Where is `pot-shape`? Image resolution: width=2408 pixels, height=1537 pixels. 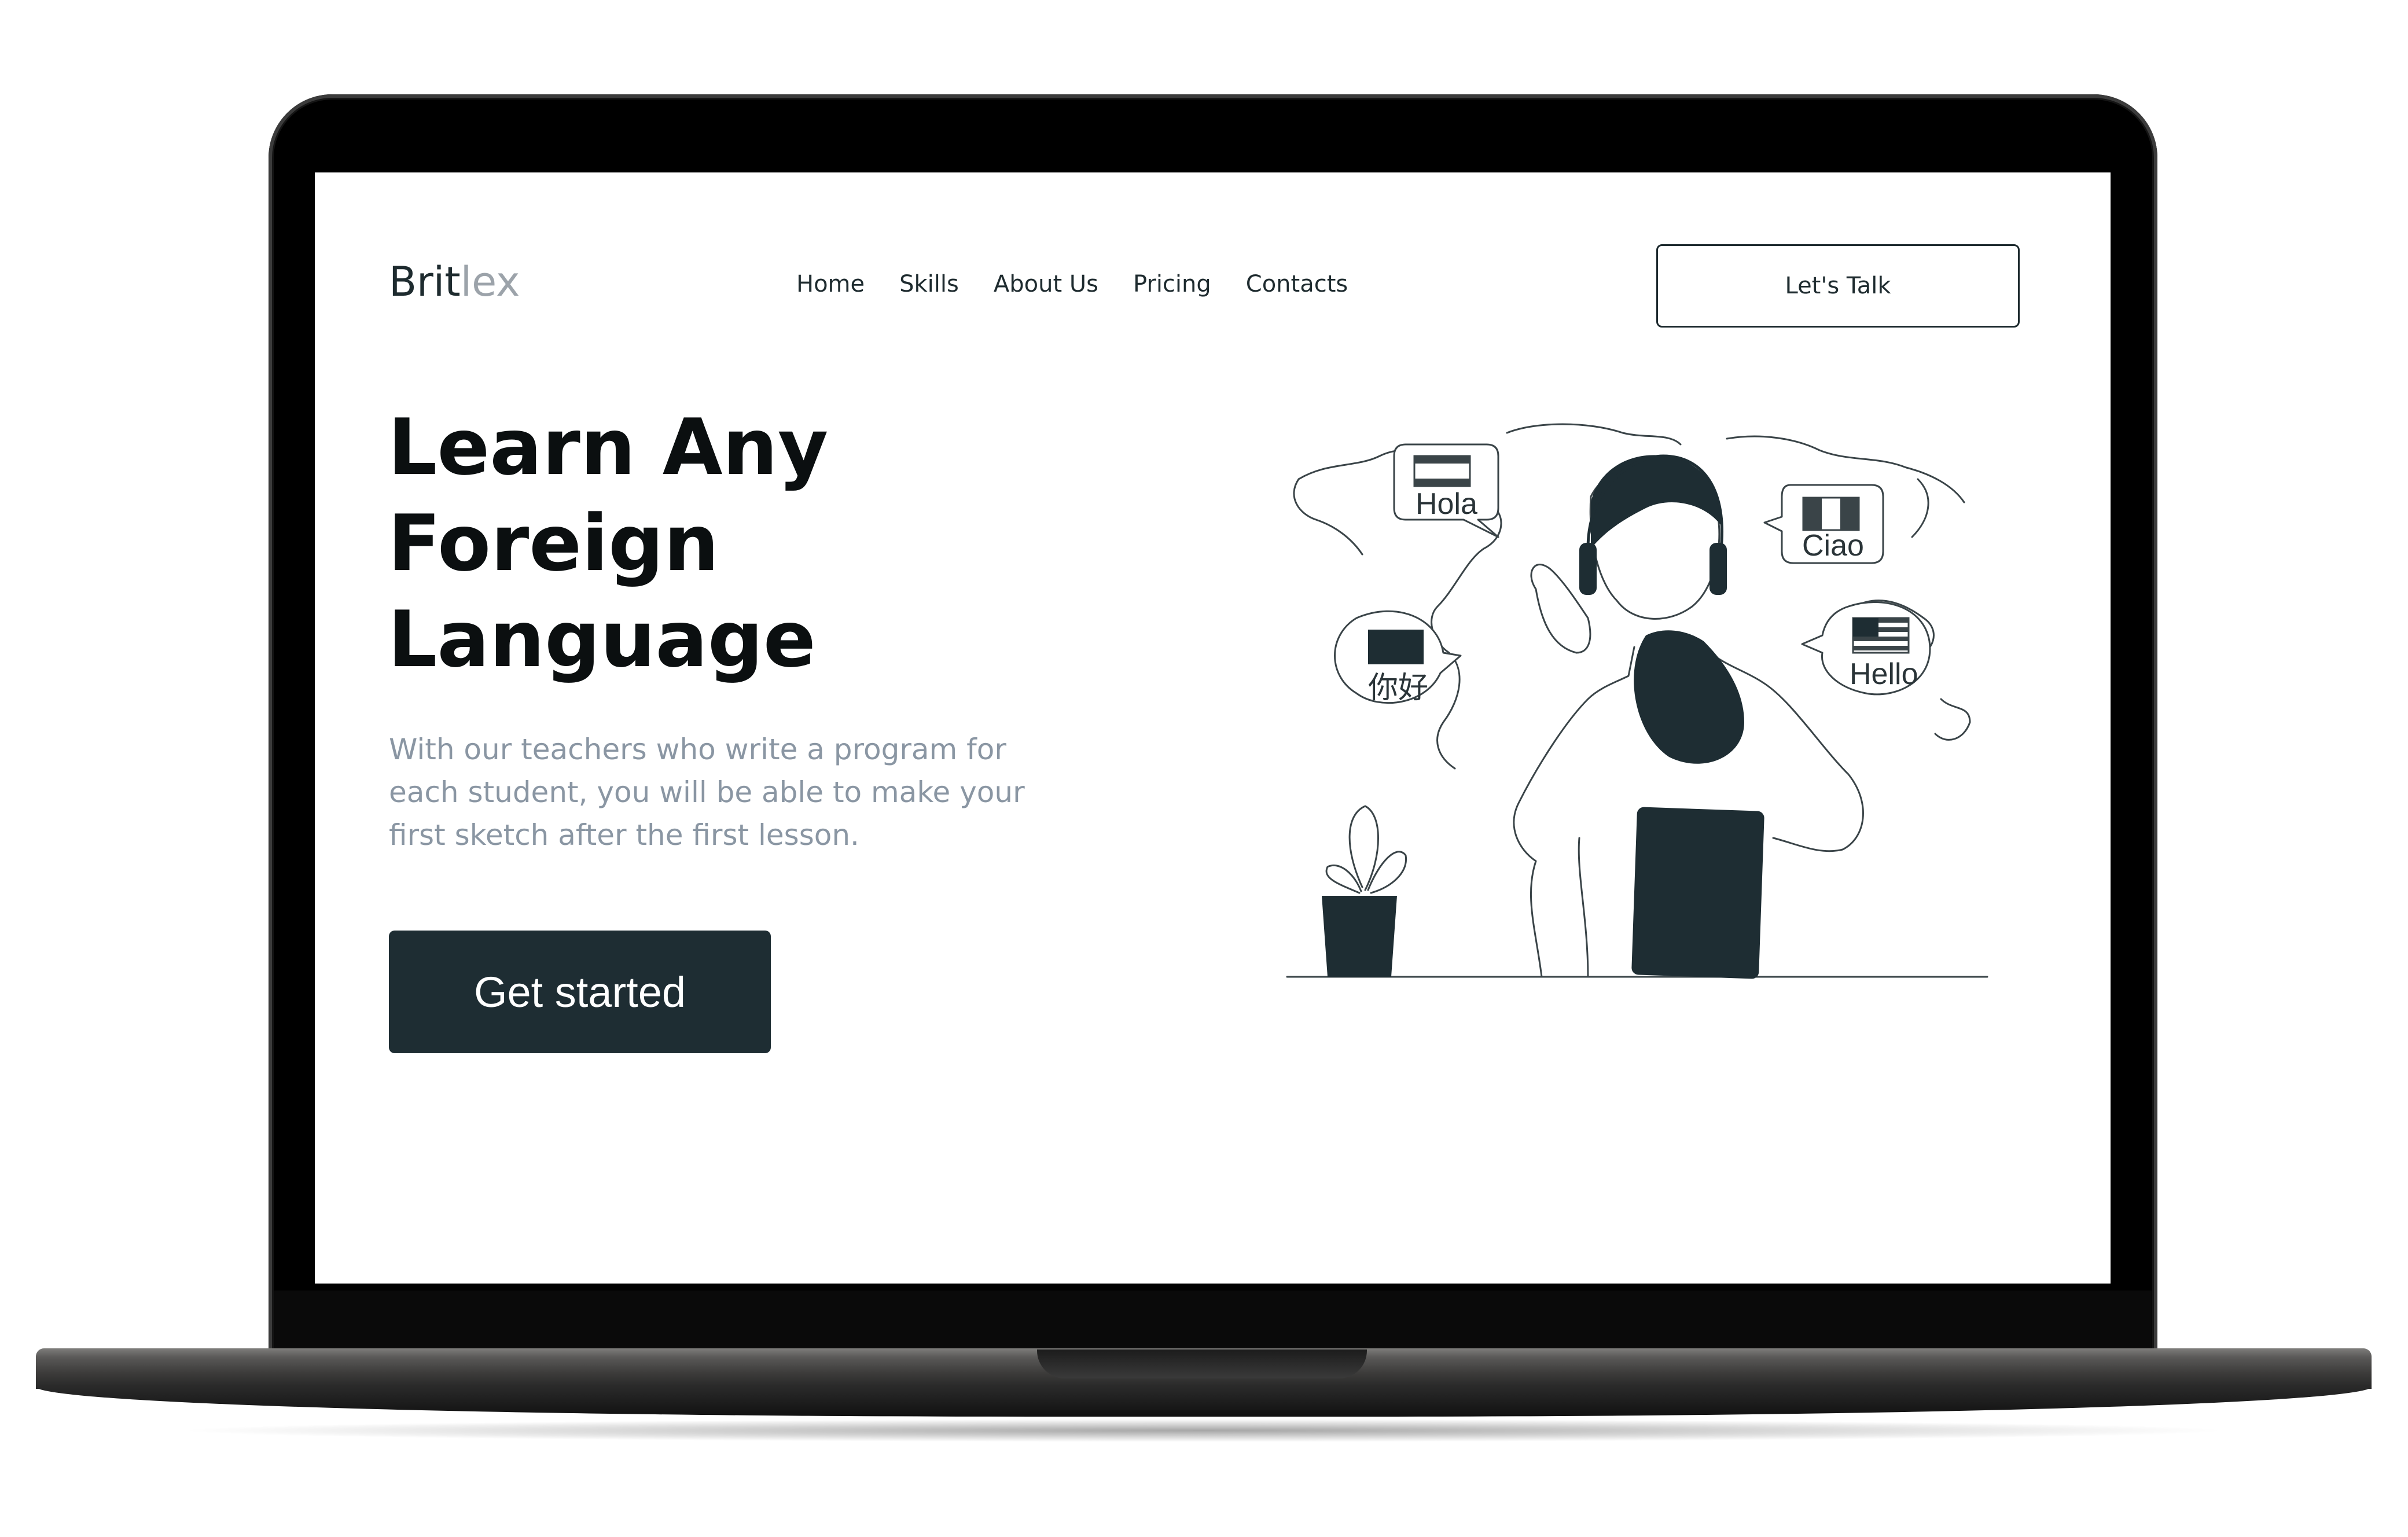 pot-shape is located at coordinates (1359, 936).